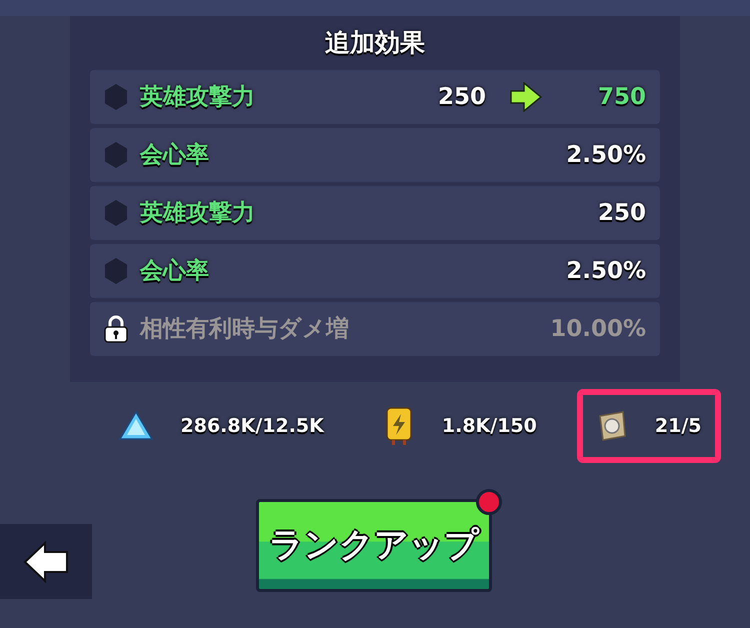 This screenshot has height=628, width=750. What do you see at coordinates (135, 426) in the screenshot?
I see `crystal-icon` at bounding box center [135, 426].